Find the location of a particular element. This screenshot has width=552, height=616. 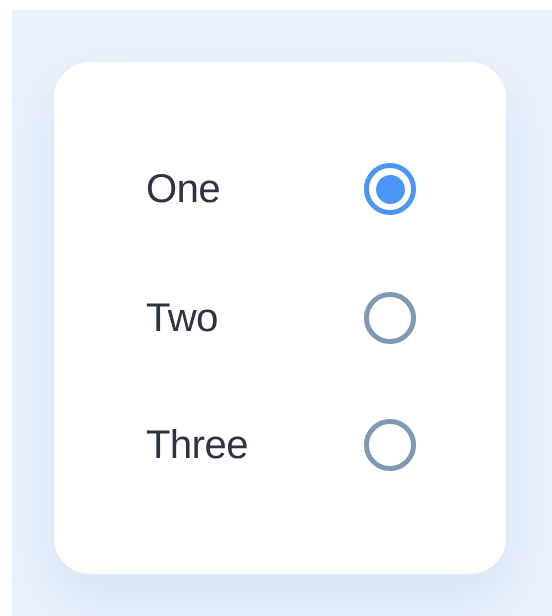

radio-selected-dot is located at coordinates (390, 189).